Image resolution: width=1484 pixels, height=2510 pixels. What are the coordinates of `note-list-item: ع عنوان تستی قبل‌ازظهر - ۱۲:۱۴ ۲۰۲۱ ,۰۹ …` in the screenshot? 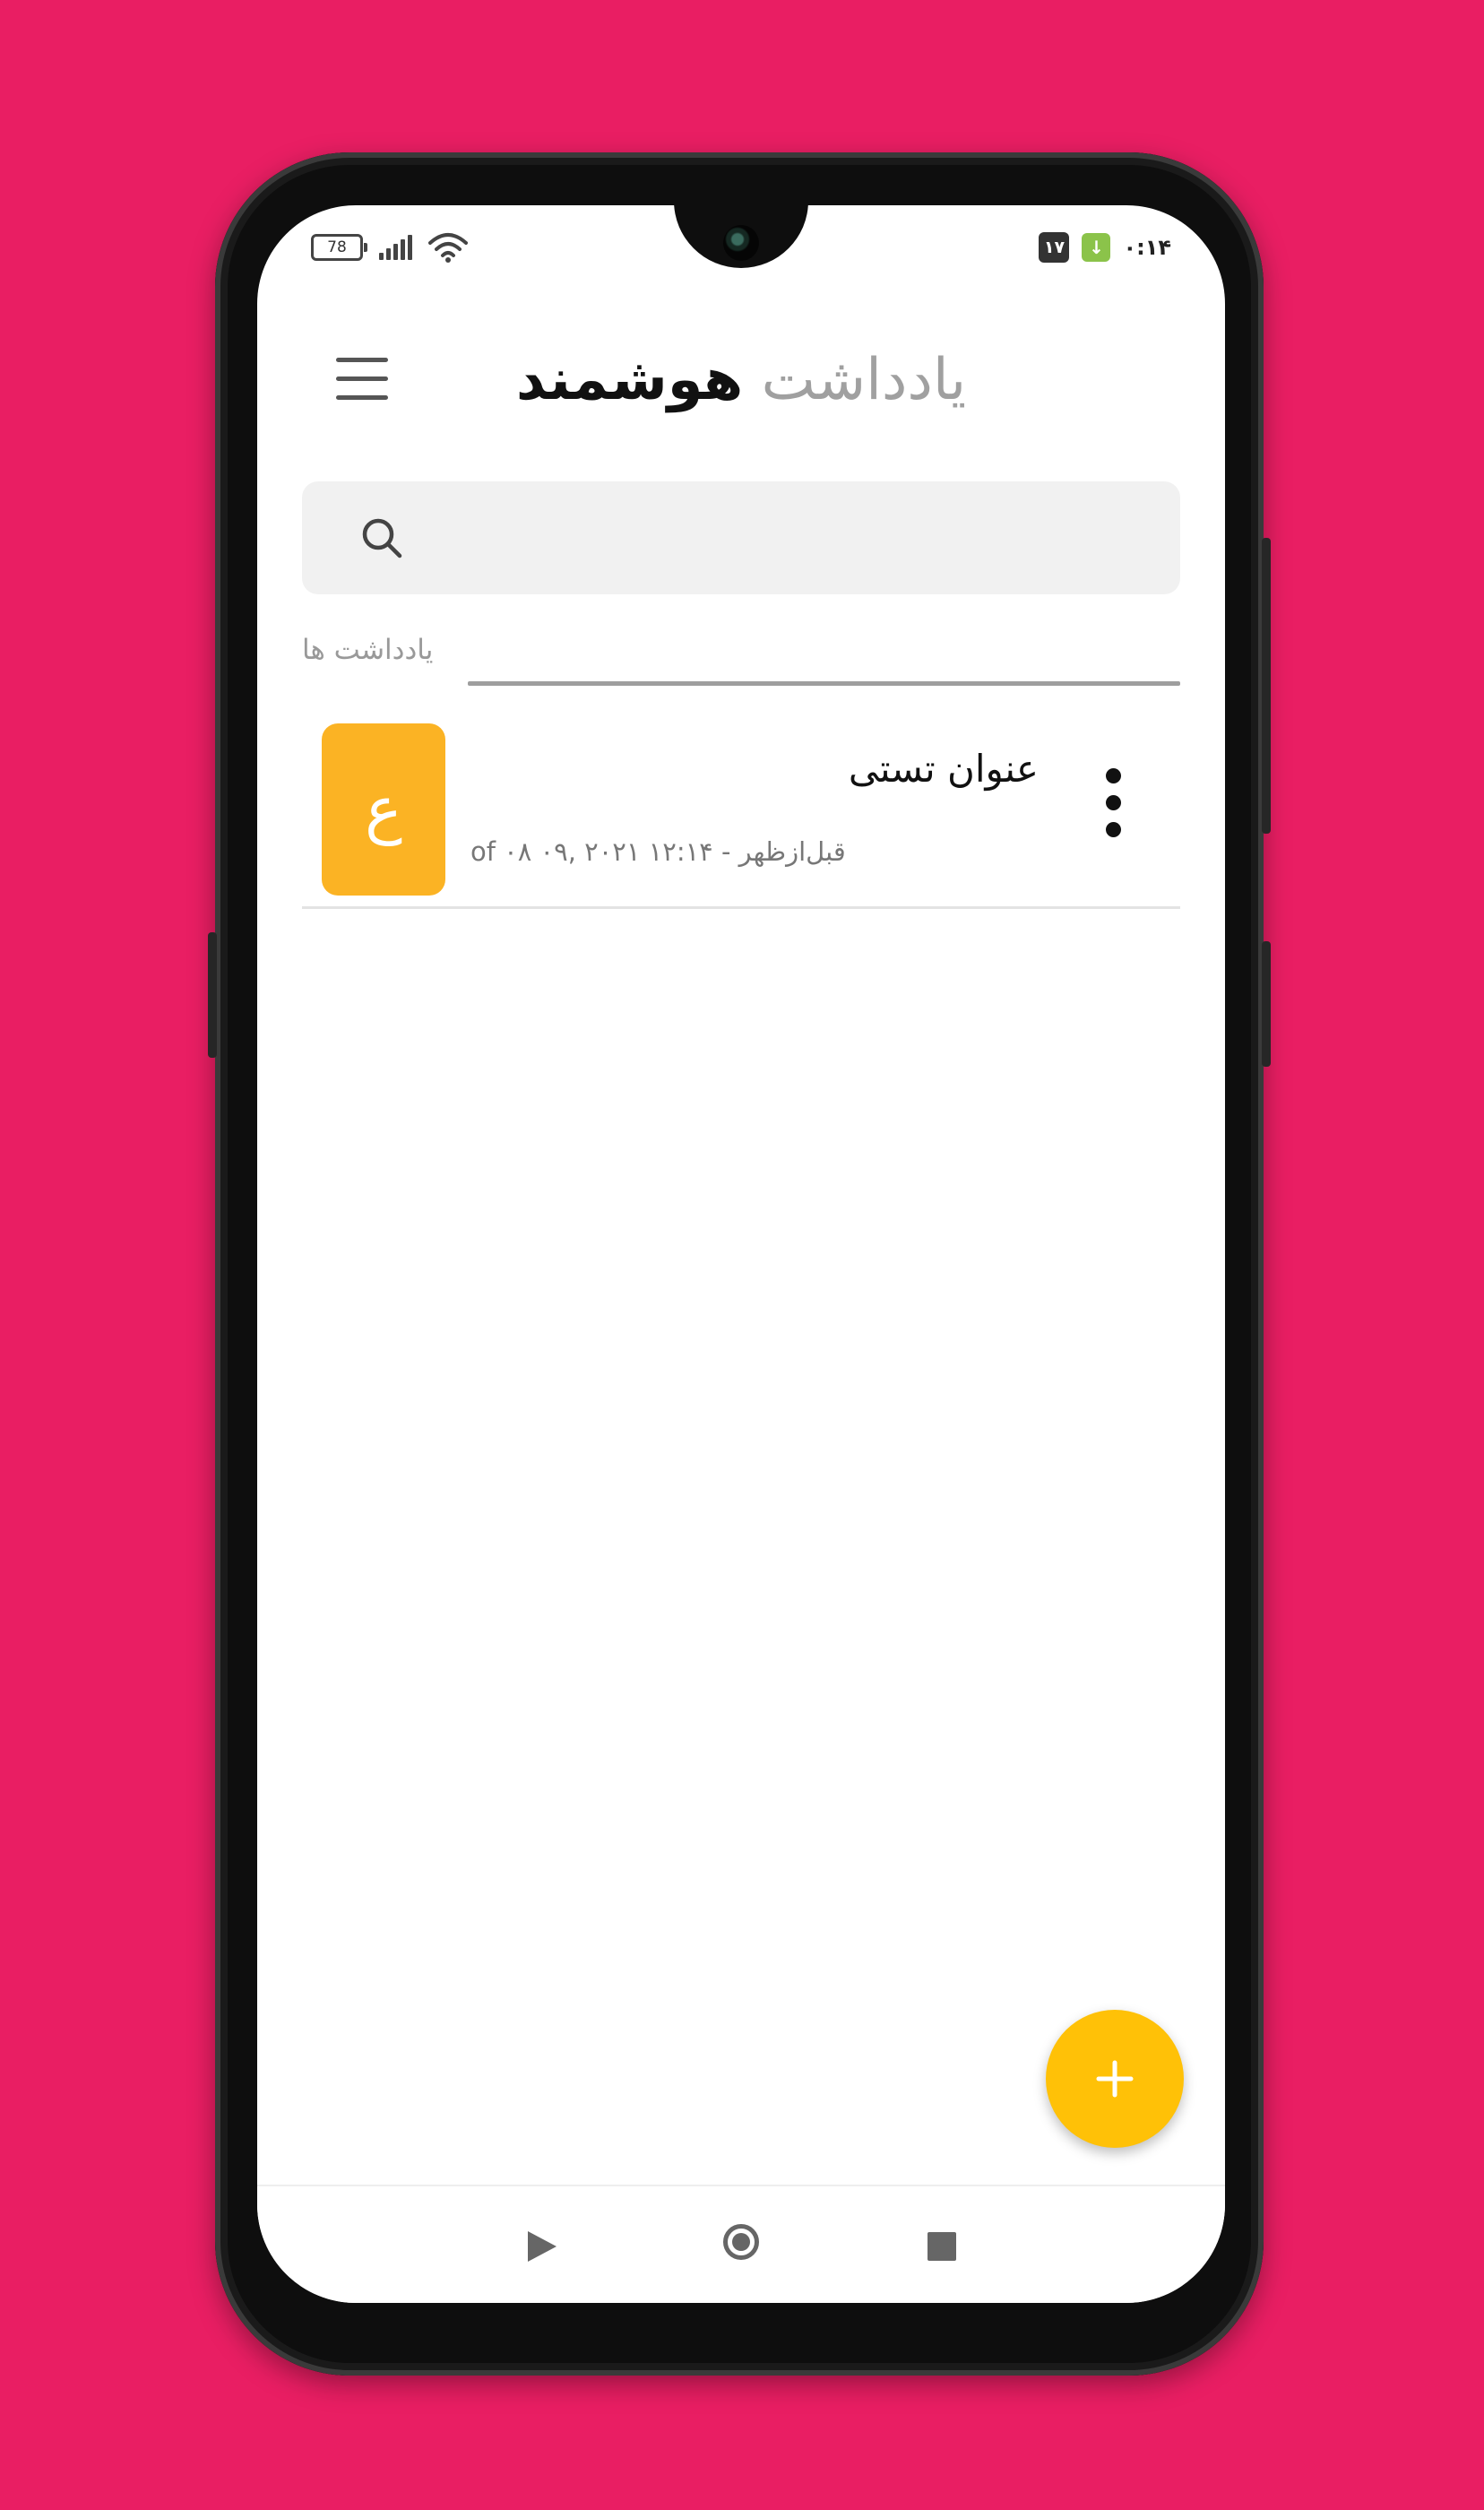 It's located at (741, 816).